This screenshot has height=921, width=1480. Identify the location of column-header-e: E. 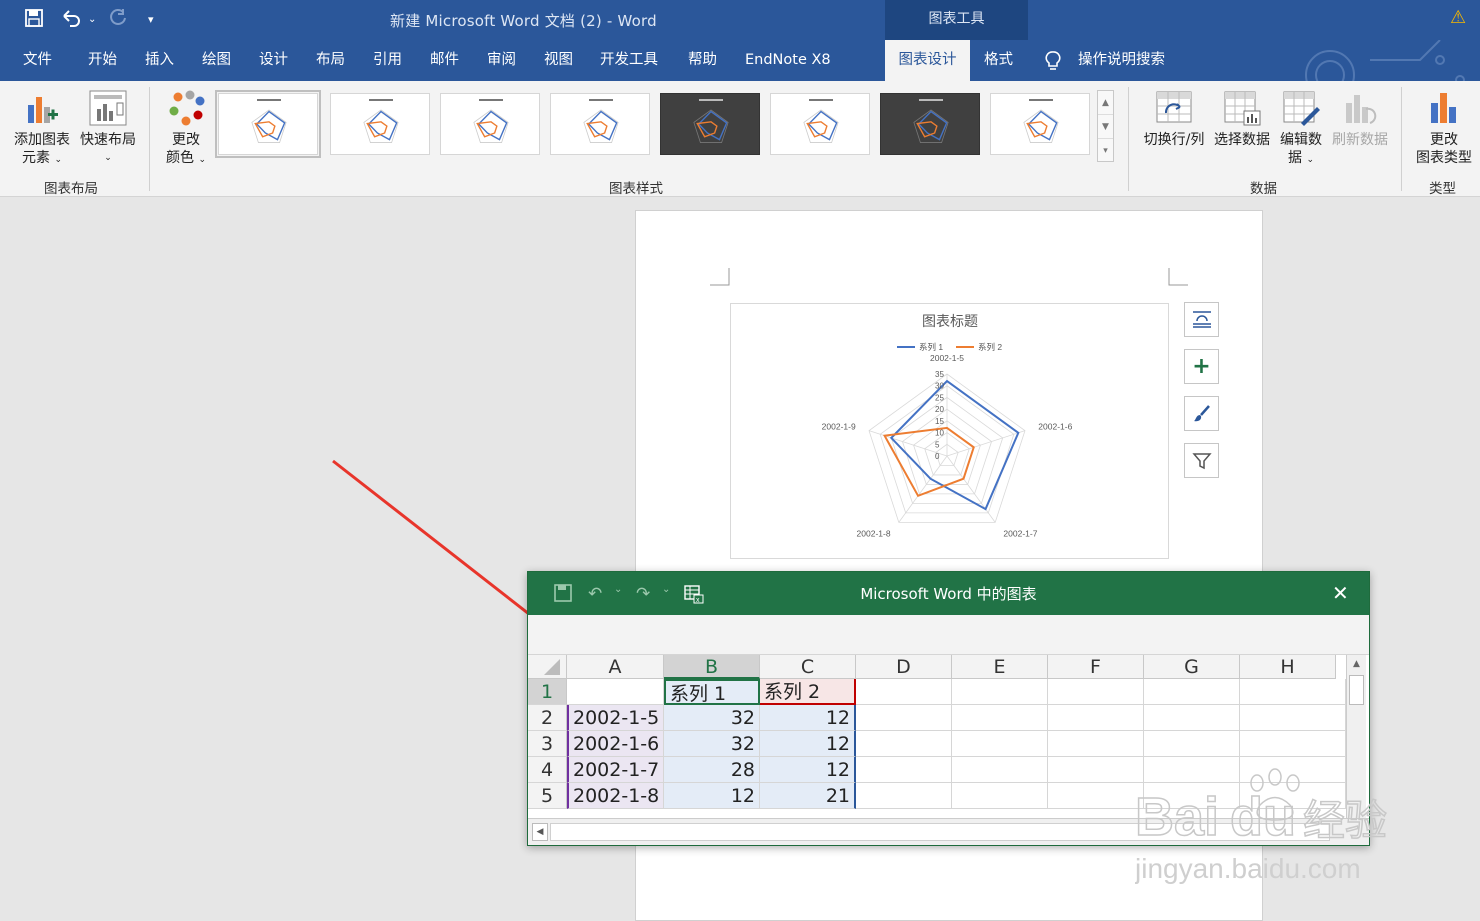
(1000, 667).